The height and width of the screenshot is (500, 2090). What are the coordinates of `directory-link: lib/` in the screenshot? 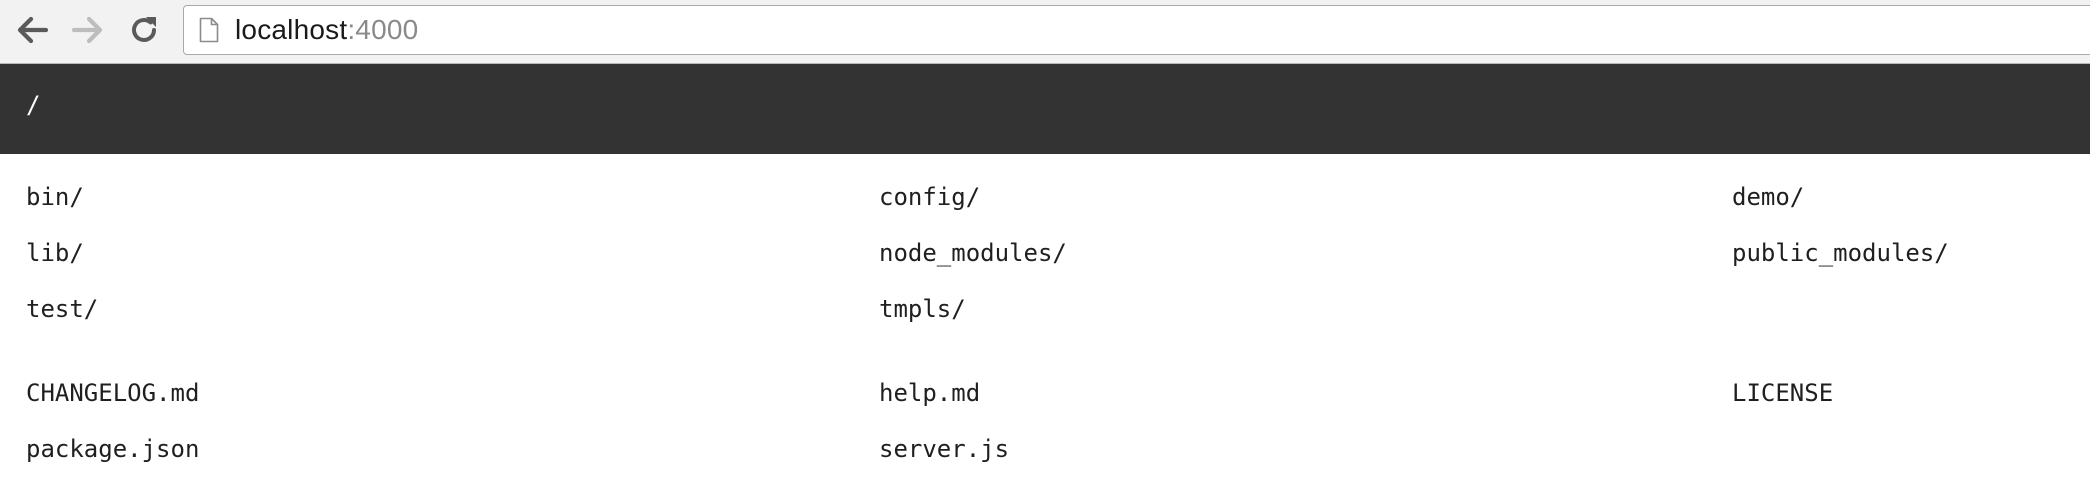 It's located at (426, 253).